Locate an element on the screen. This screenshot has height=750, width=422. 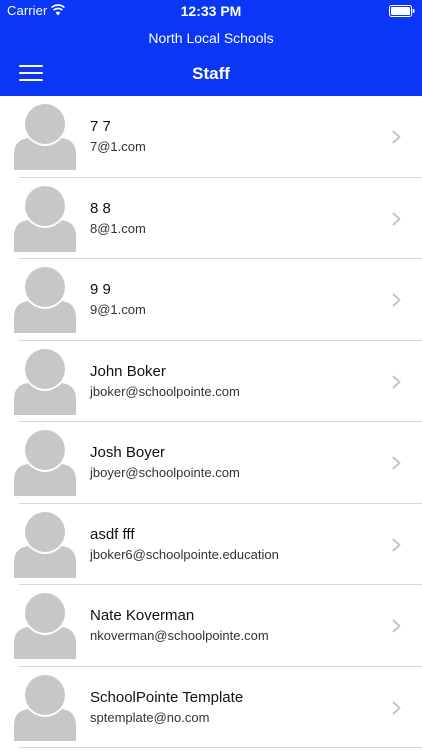
staff-row: Nate Koverman nkoverman@schoolpointe.com is located at coordinates (211, 626).